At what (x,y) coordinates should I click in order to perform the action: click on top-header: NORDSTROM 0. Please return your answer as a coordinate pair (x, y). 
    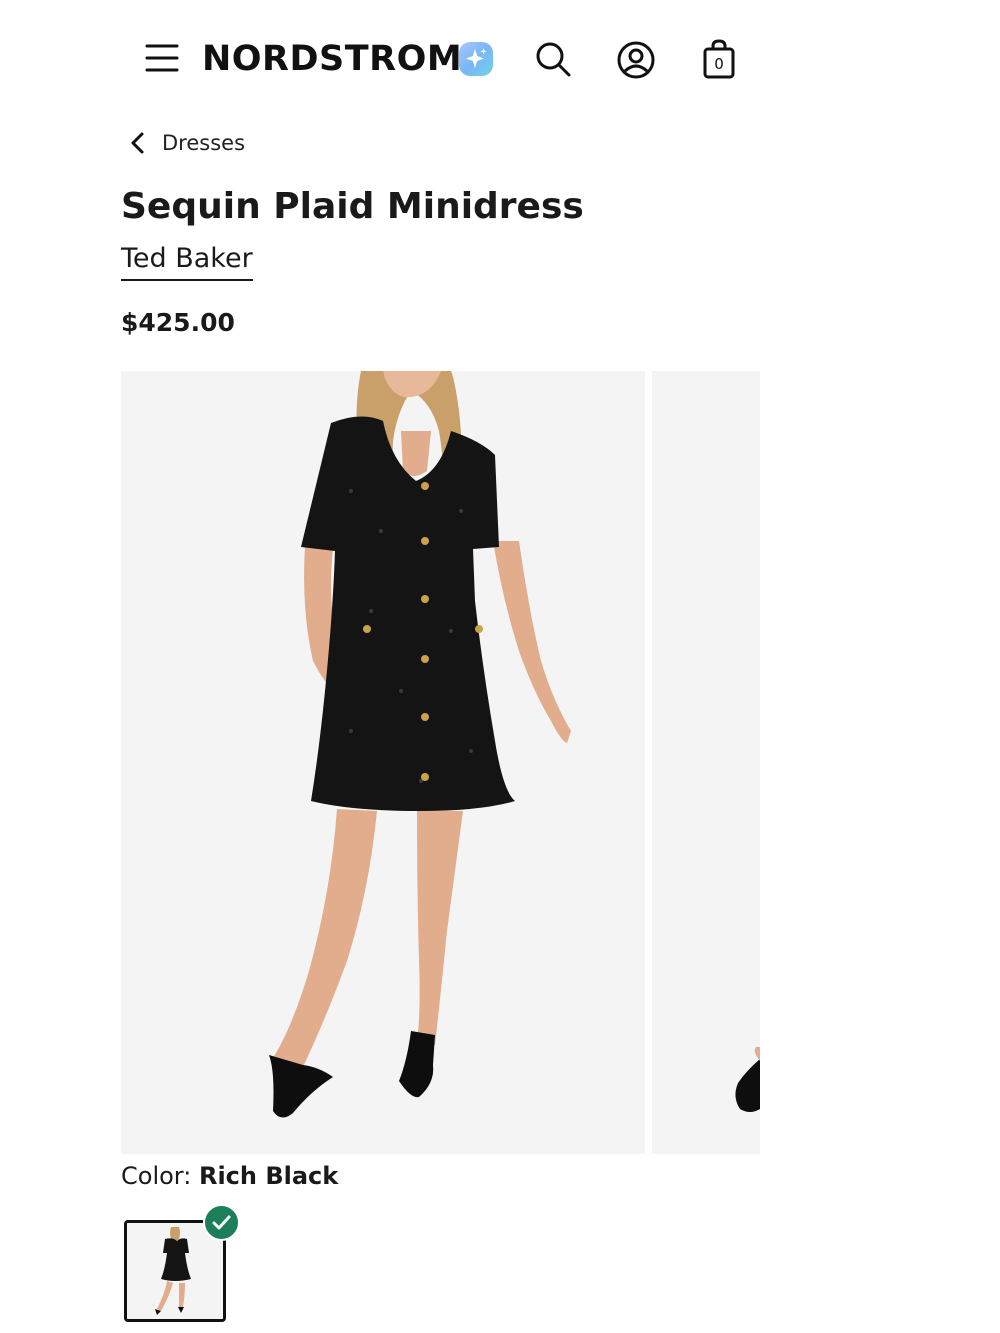
    Looking at the image, I should click on (500, 60).